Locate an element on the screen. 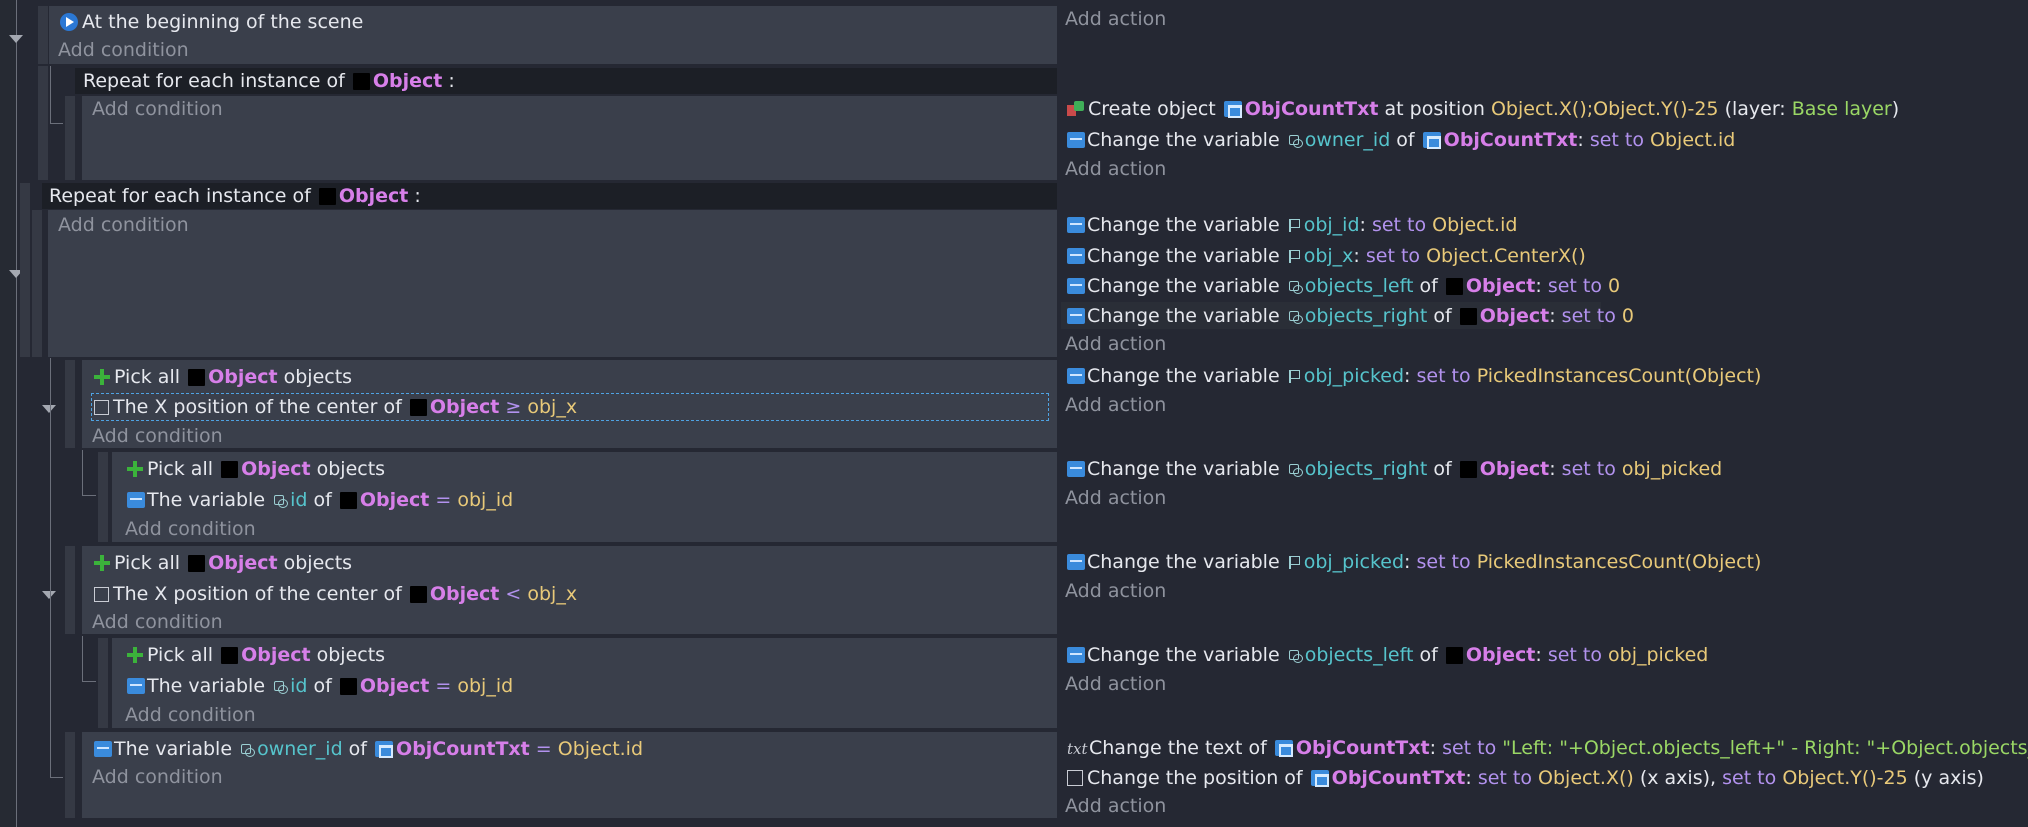 The width and height of the screenshot is (2028, 827). text-icon: txt is located at coordinates (1077, 749).